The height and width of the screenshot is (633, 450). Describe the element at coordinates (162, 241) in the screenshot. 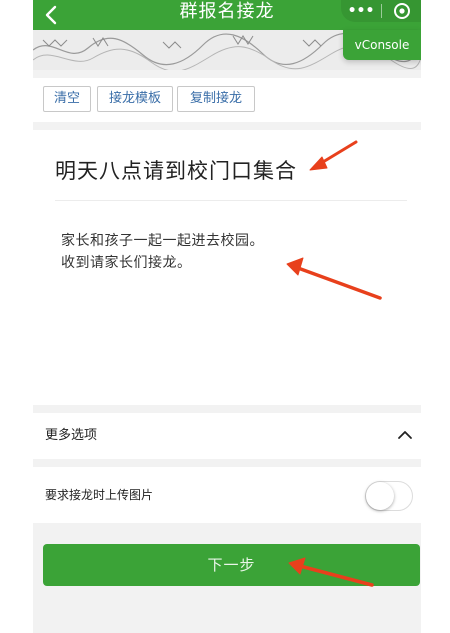

I see `body-line: 家长和孩子一起一起进去校园。` at that location.